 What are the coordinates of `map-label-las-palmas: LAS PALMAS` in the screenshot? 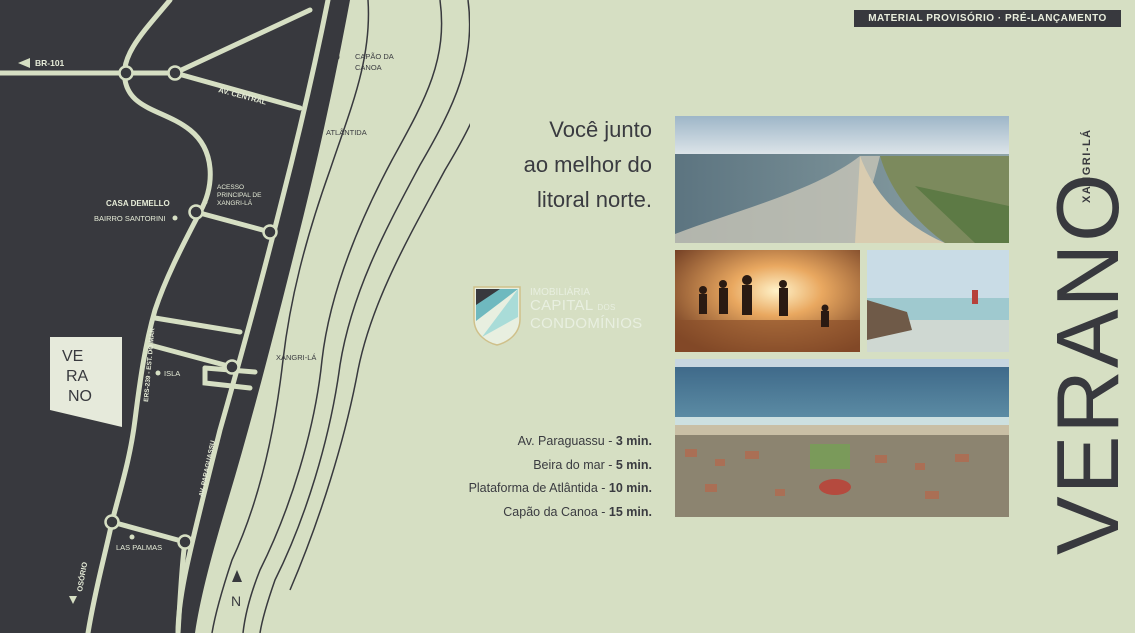 It's located at (139, 547).